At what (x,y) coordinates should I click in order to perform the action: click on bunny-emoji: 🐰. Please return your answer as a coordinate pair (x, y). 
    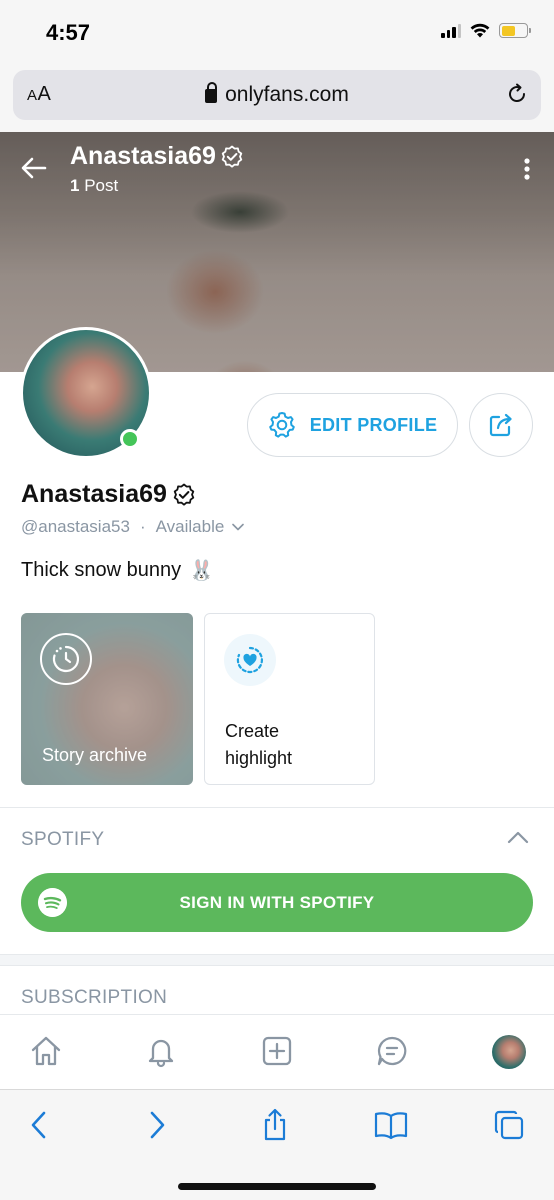
    Looking at the image, I should click on (201, 570).